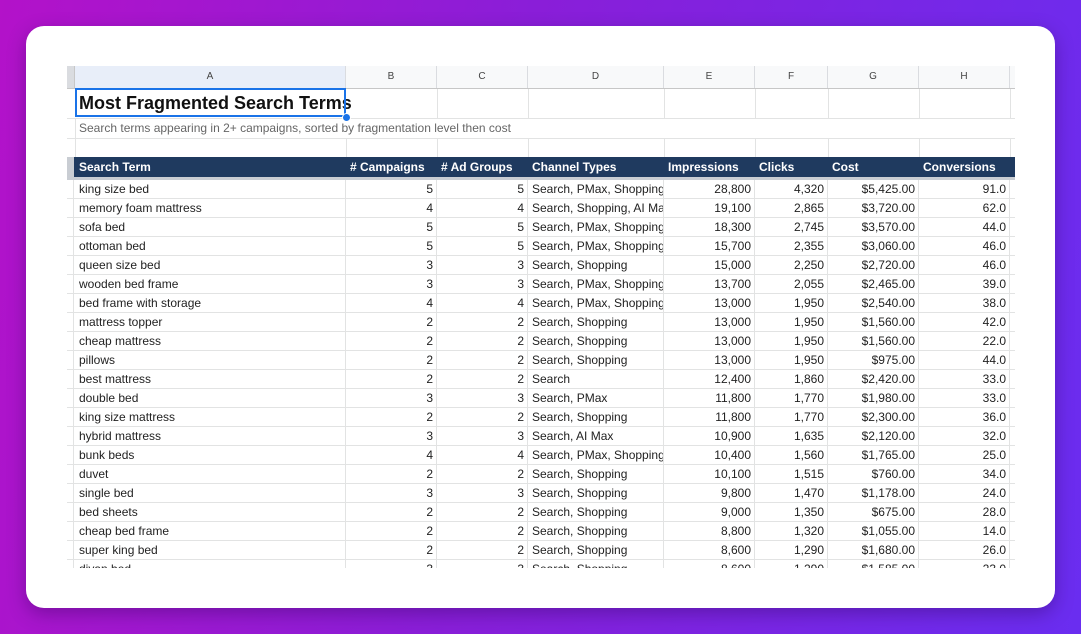 This screenshot has width=1081, height=634. I want to click on cell-cost: $1,765.00, so click(873, 455).